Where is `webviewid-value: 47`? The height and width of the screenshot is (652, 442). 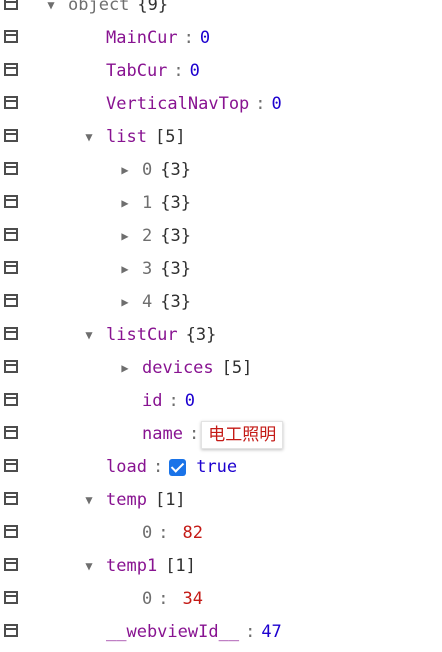 webviewid-value: 47 is located at coordinates (271, 632).